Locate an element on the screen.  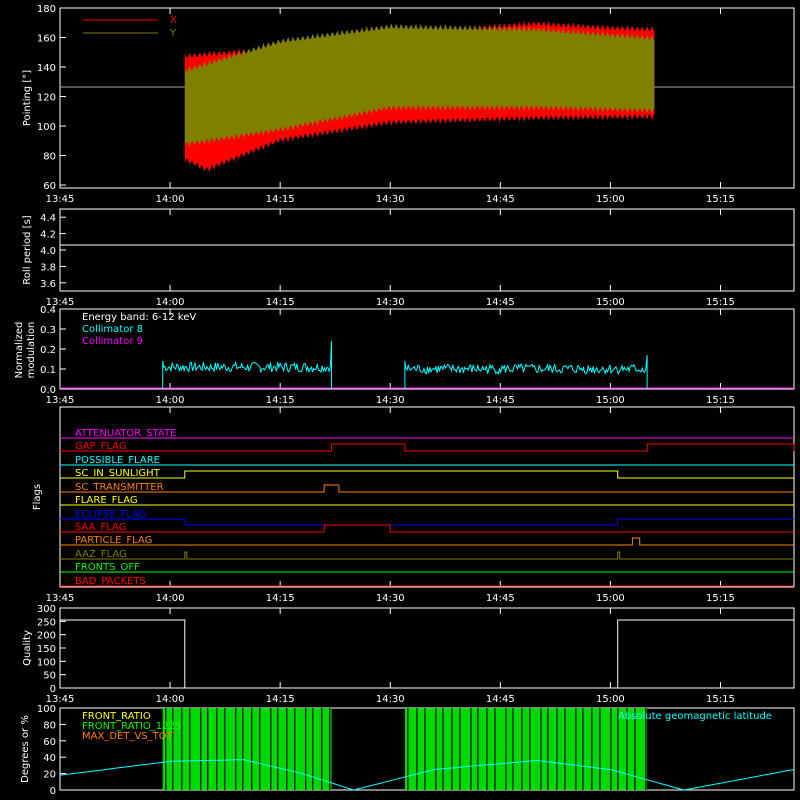
legend-x-label: X is located at coordinates (173, 20).